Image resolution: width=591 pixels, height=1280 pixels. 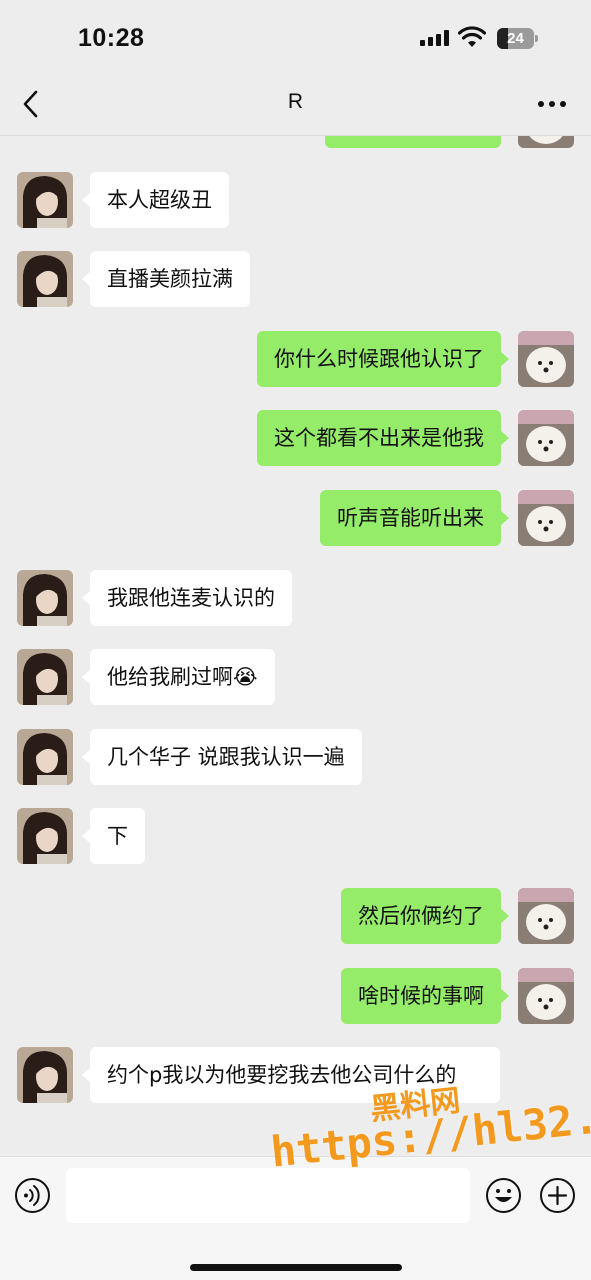 What do you see at coordinates (552, 104) in the screenshot?
I see `ellipsis-icon` at bounding box center [552, 104].